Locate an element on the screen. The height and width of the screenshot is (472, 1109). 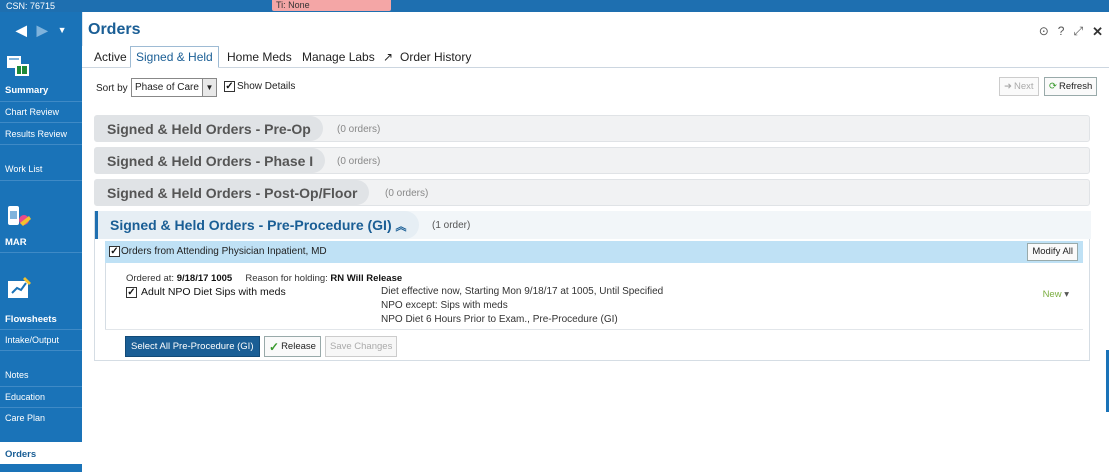
next-icon: ➜ is located at coordinates (1008, 86).